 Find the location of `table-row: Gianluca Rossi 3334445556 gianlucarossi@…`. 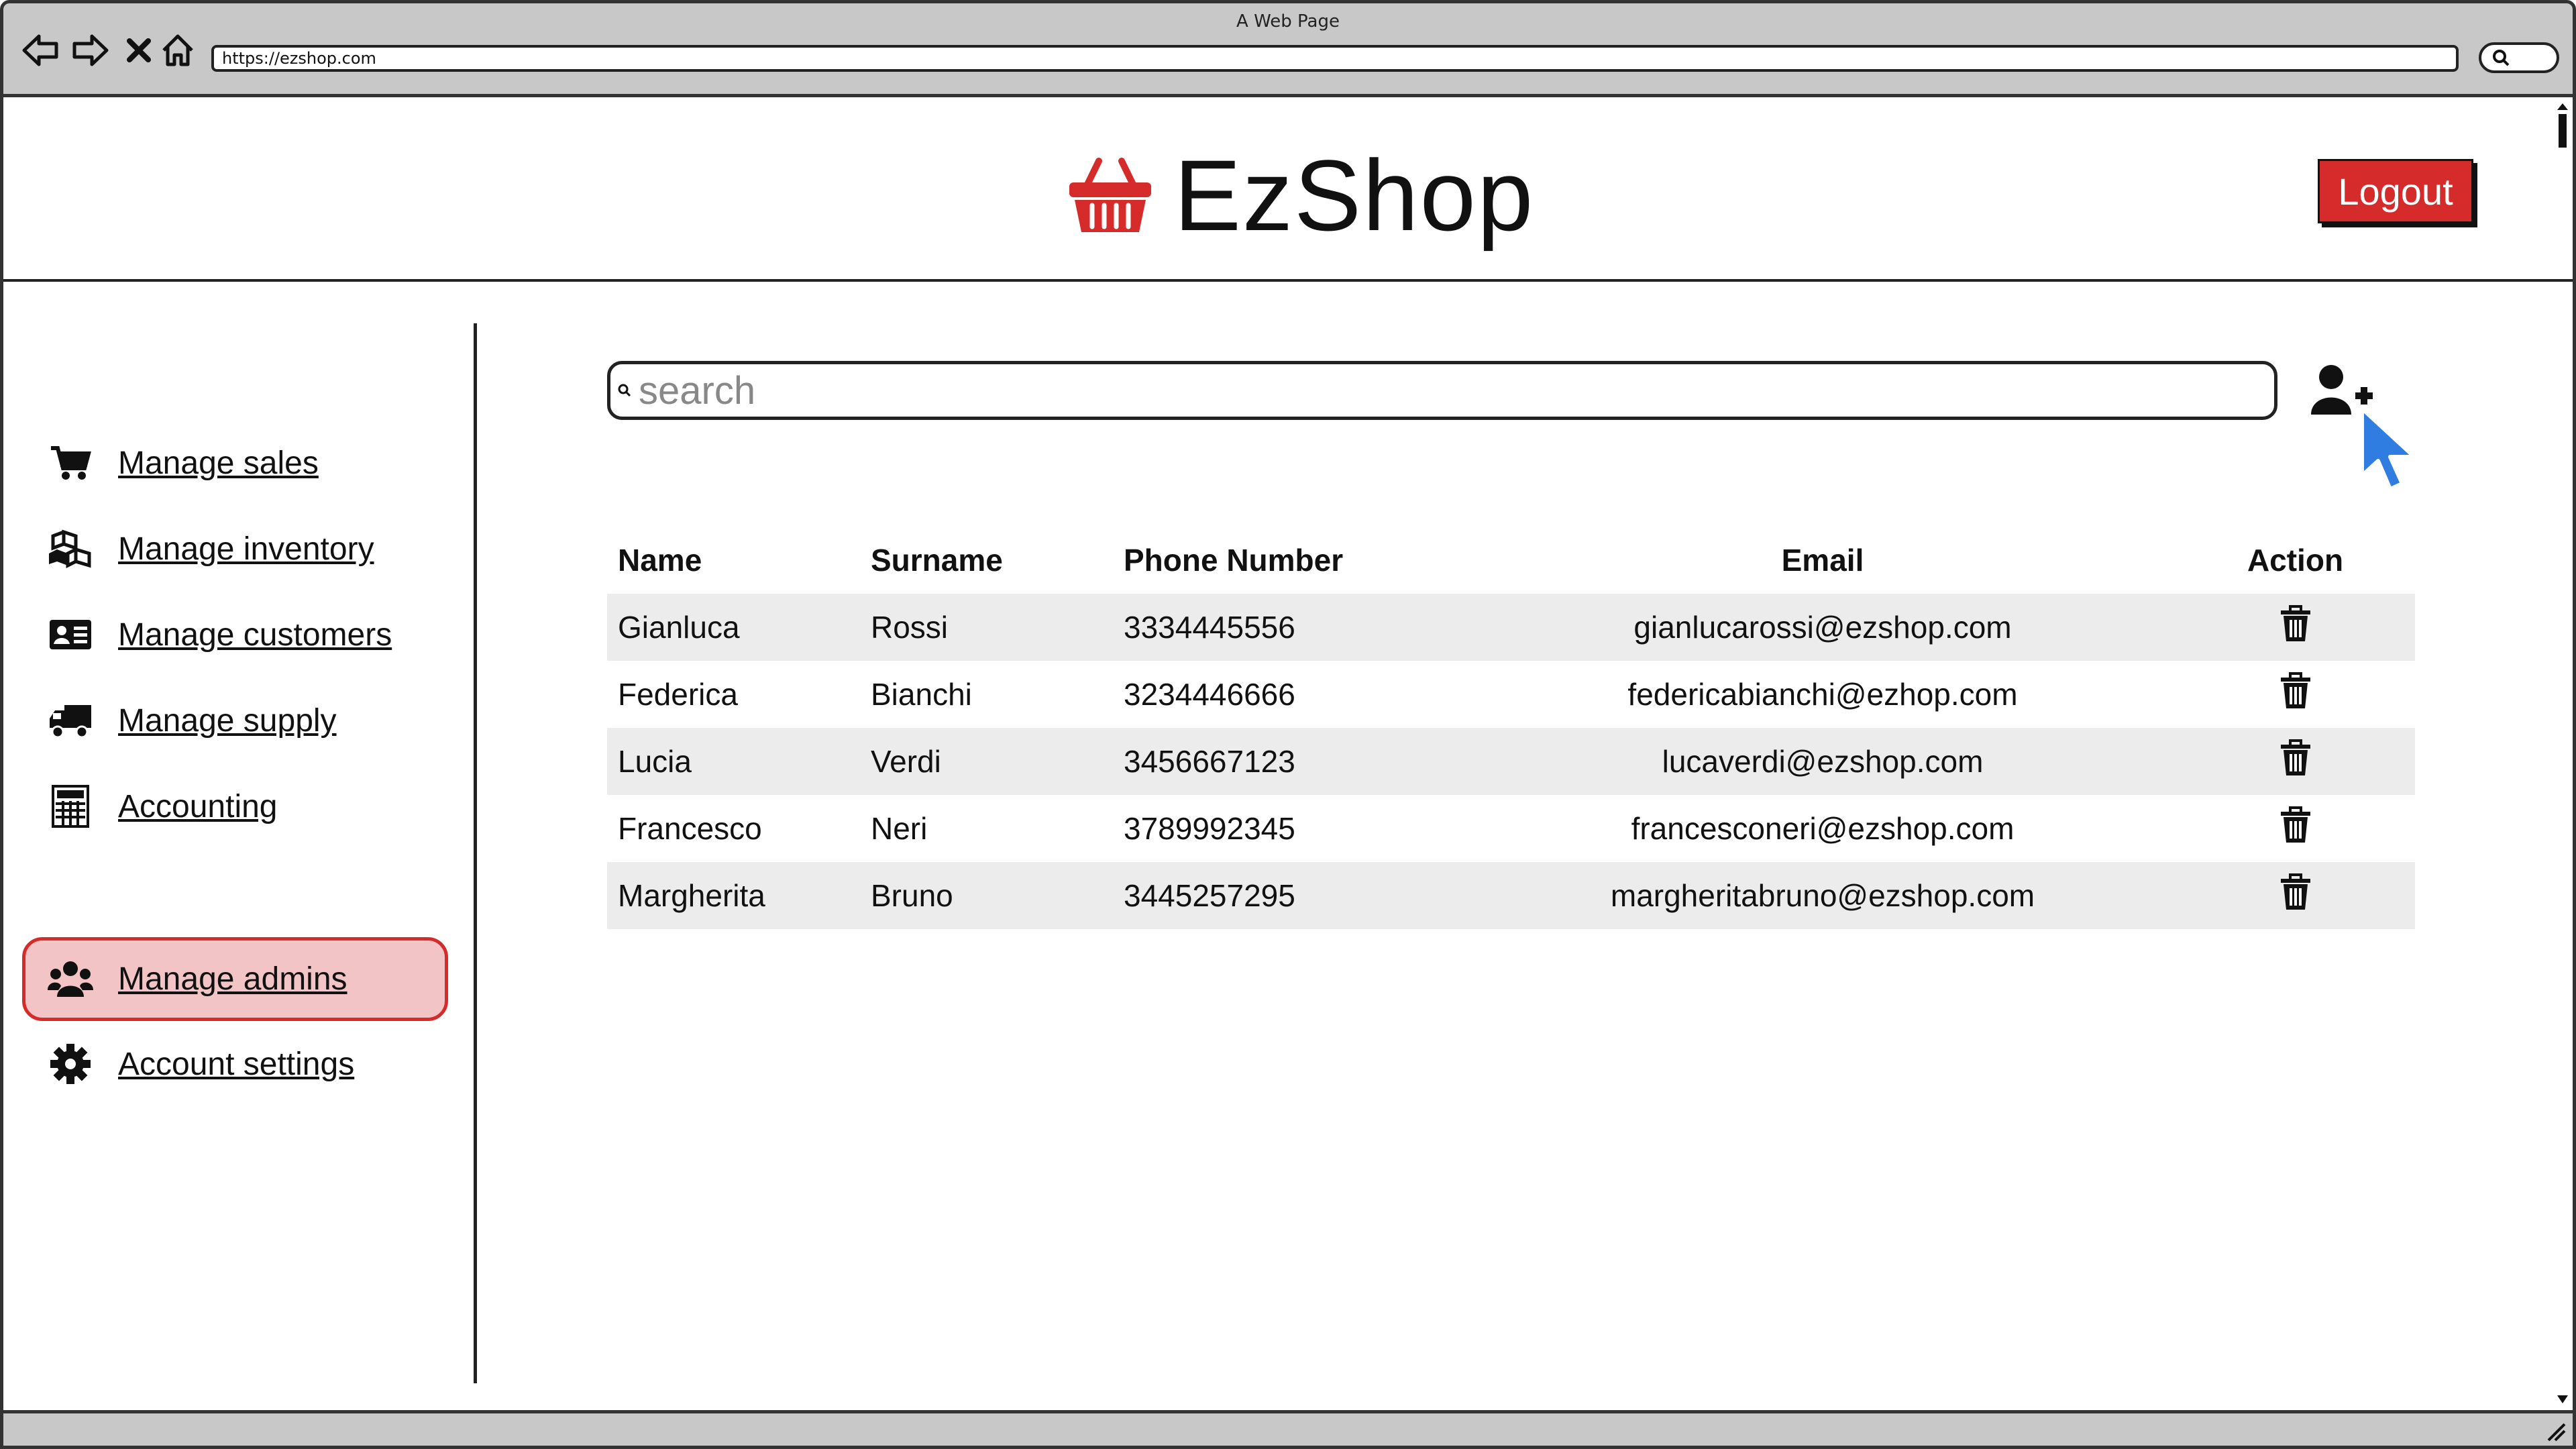

table-row: Gianluca Rossi 3334445556 gianlucarossi@… is located at coordinates (1511, 627).